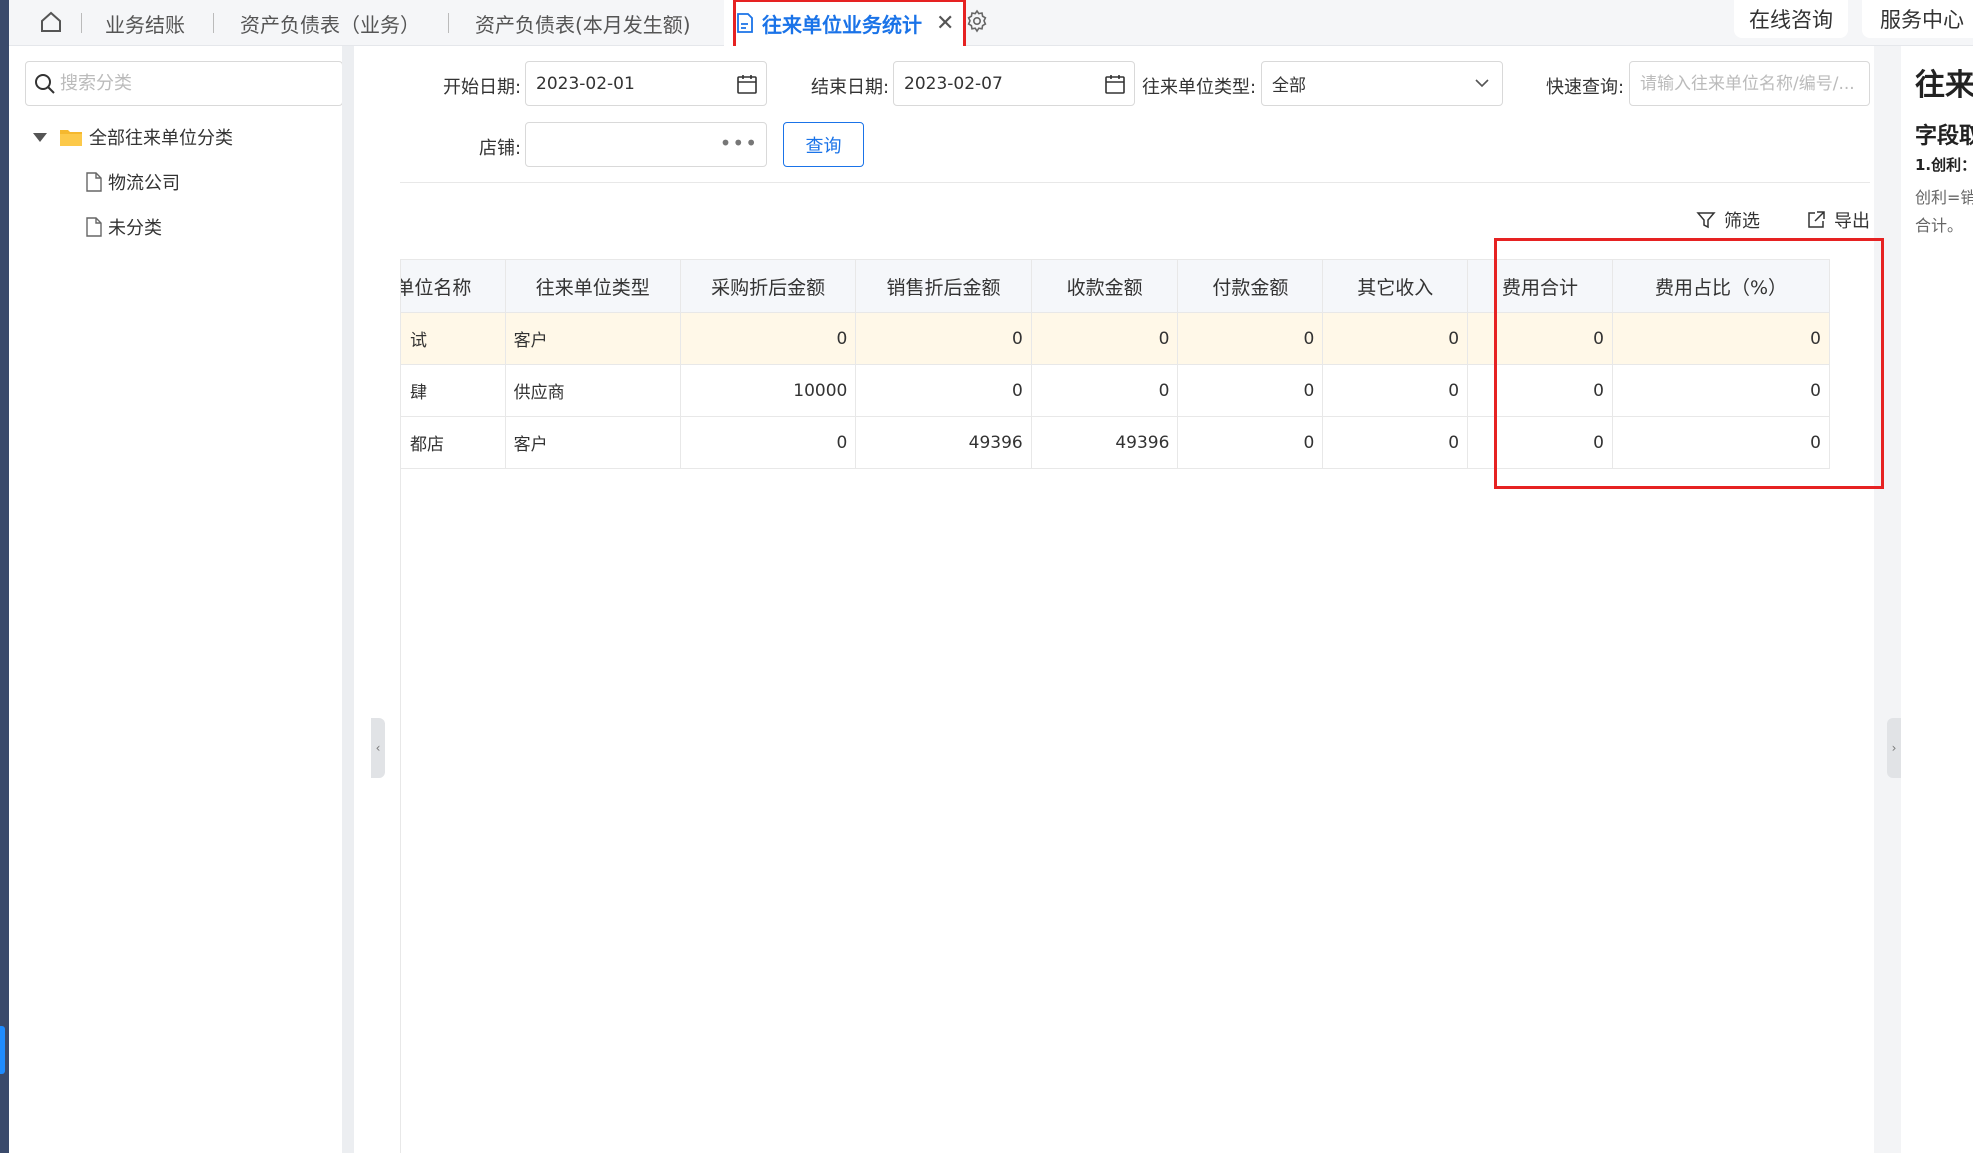 The image size is (1973, 1153). What do you see at coordinates (1104, 442) in the screenshot?
I see `cell-receipt: 49396` at bounding box center [1104, 442].